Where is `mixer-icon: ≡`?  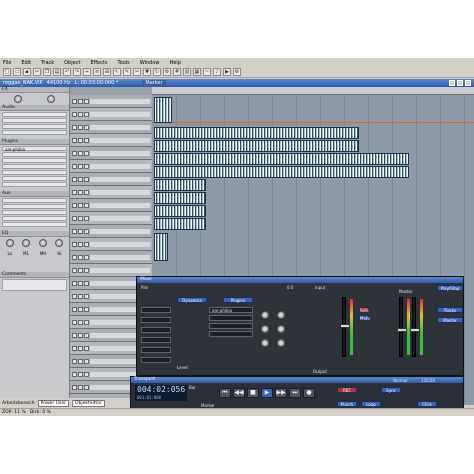 mixer-icon: ≡ is located at coordinates (97, 72).